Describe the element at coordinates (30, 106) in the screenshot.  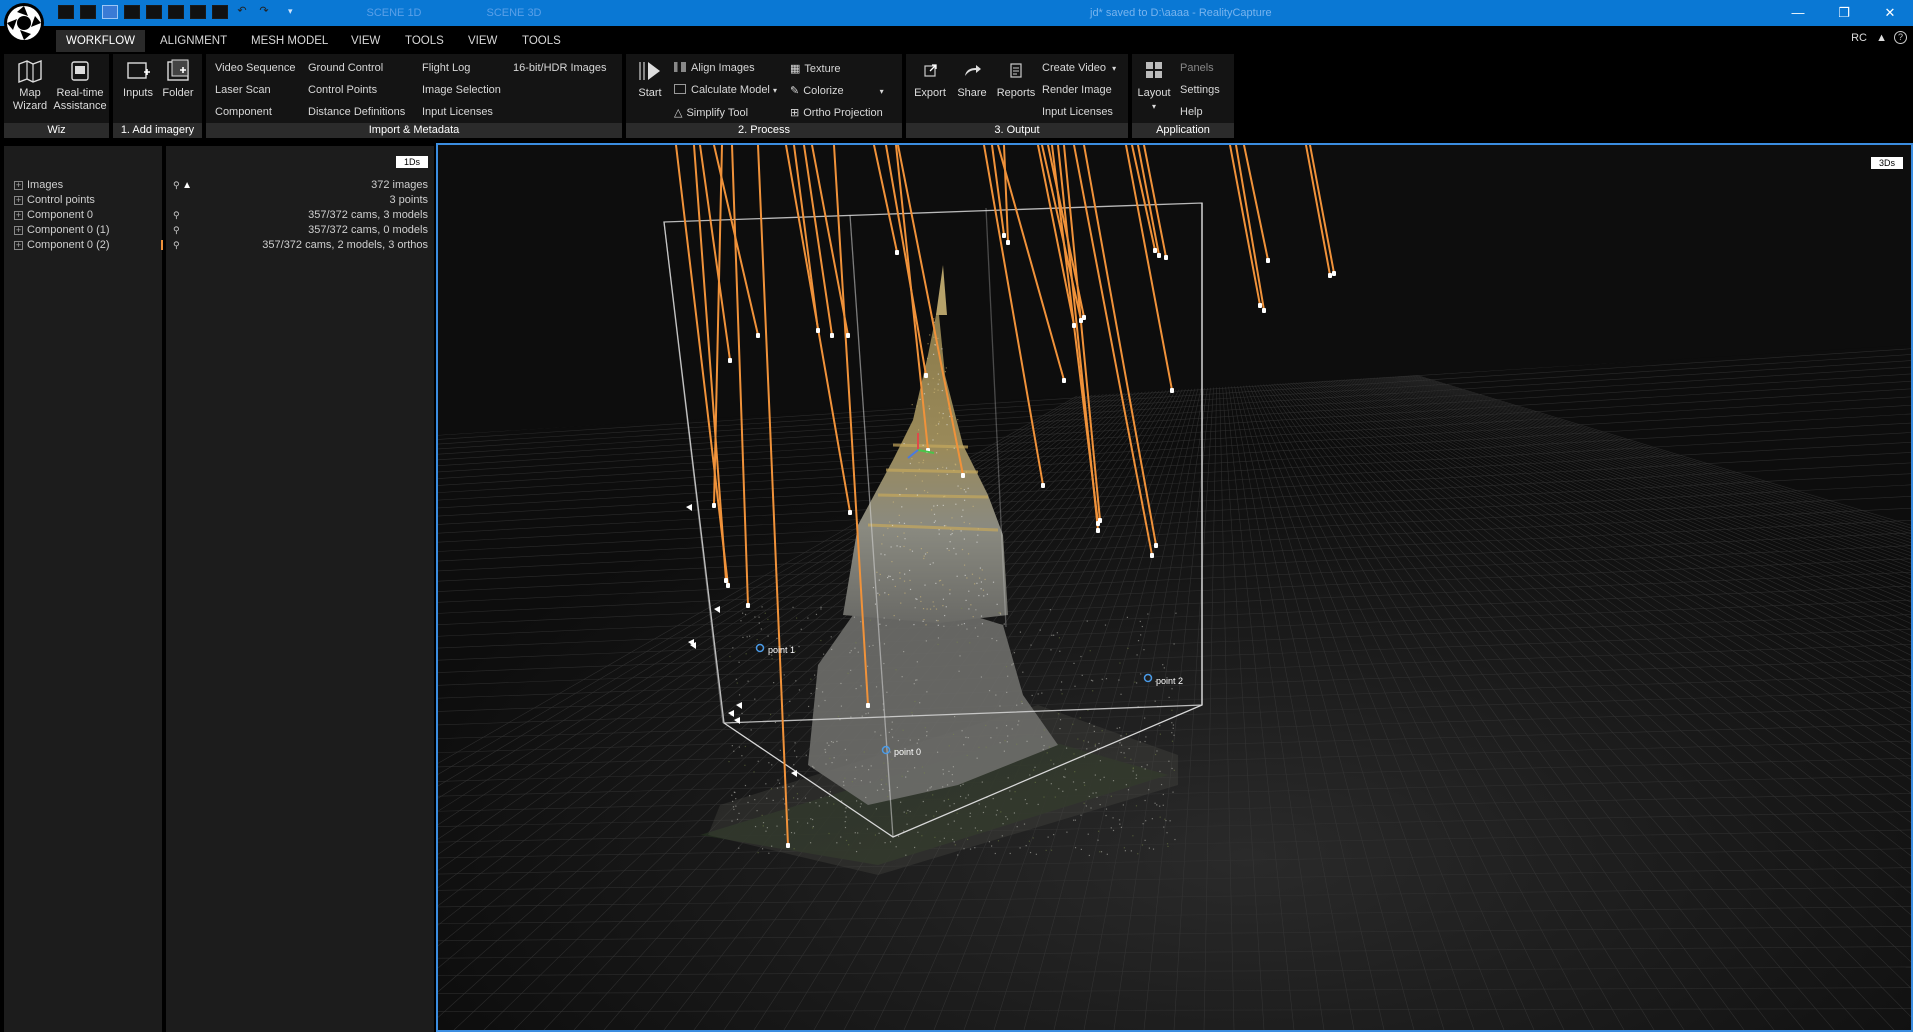
I see `map-wizard-label-2: Wizard` at that location.